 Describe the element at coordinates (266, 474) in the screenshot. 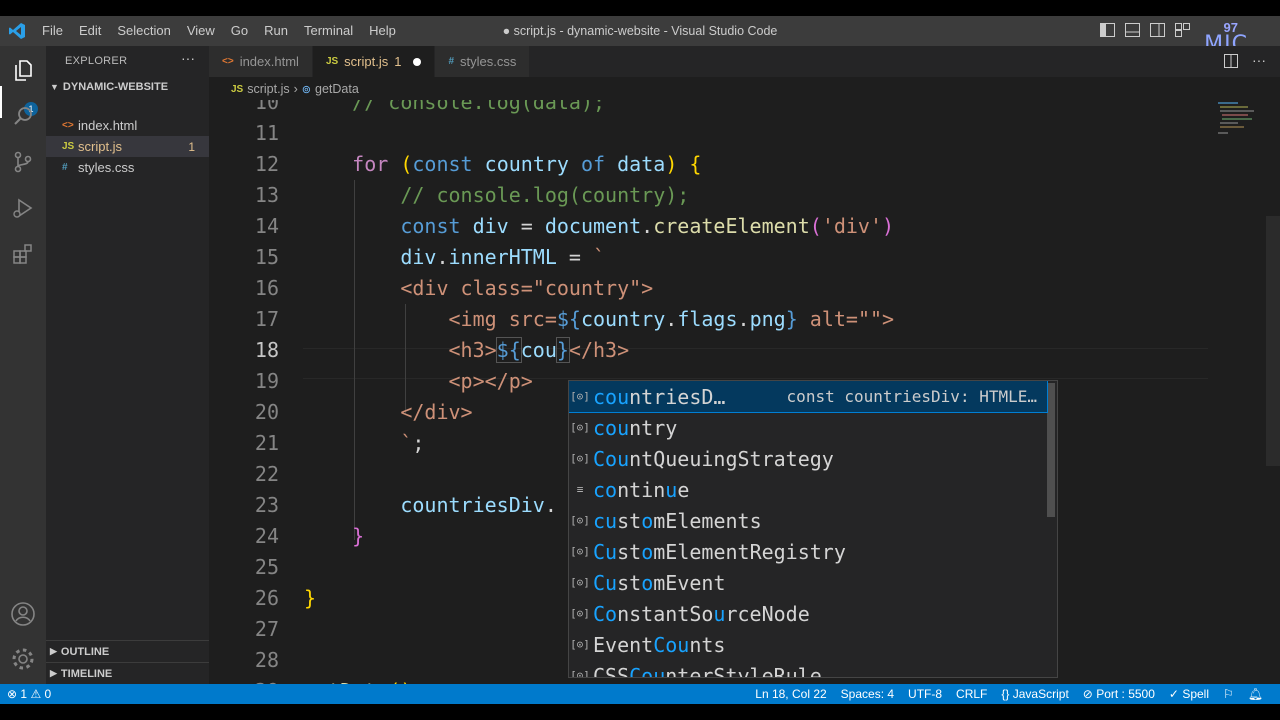

I see `line-number: 22` at that location.